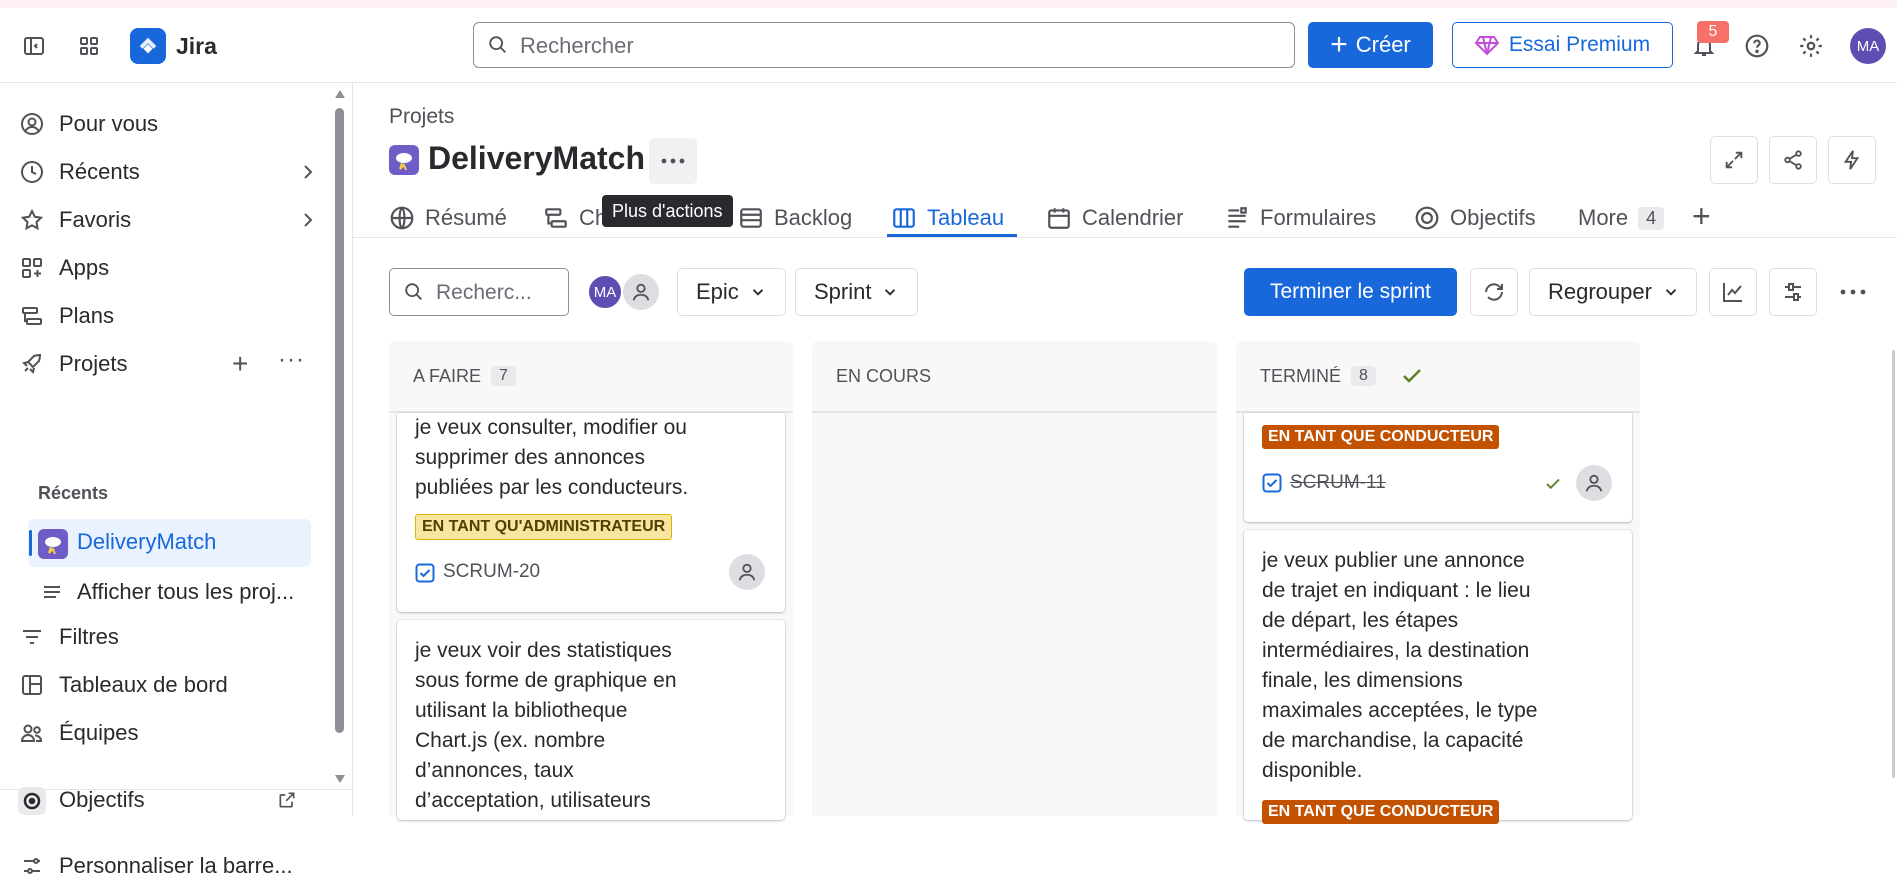 The image size is (1897, 888). I want to click on card-summary-line: finale, les dimensions, so click(1362, 680).